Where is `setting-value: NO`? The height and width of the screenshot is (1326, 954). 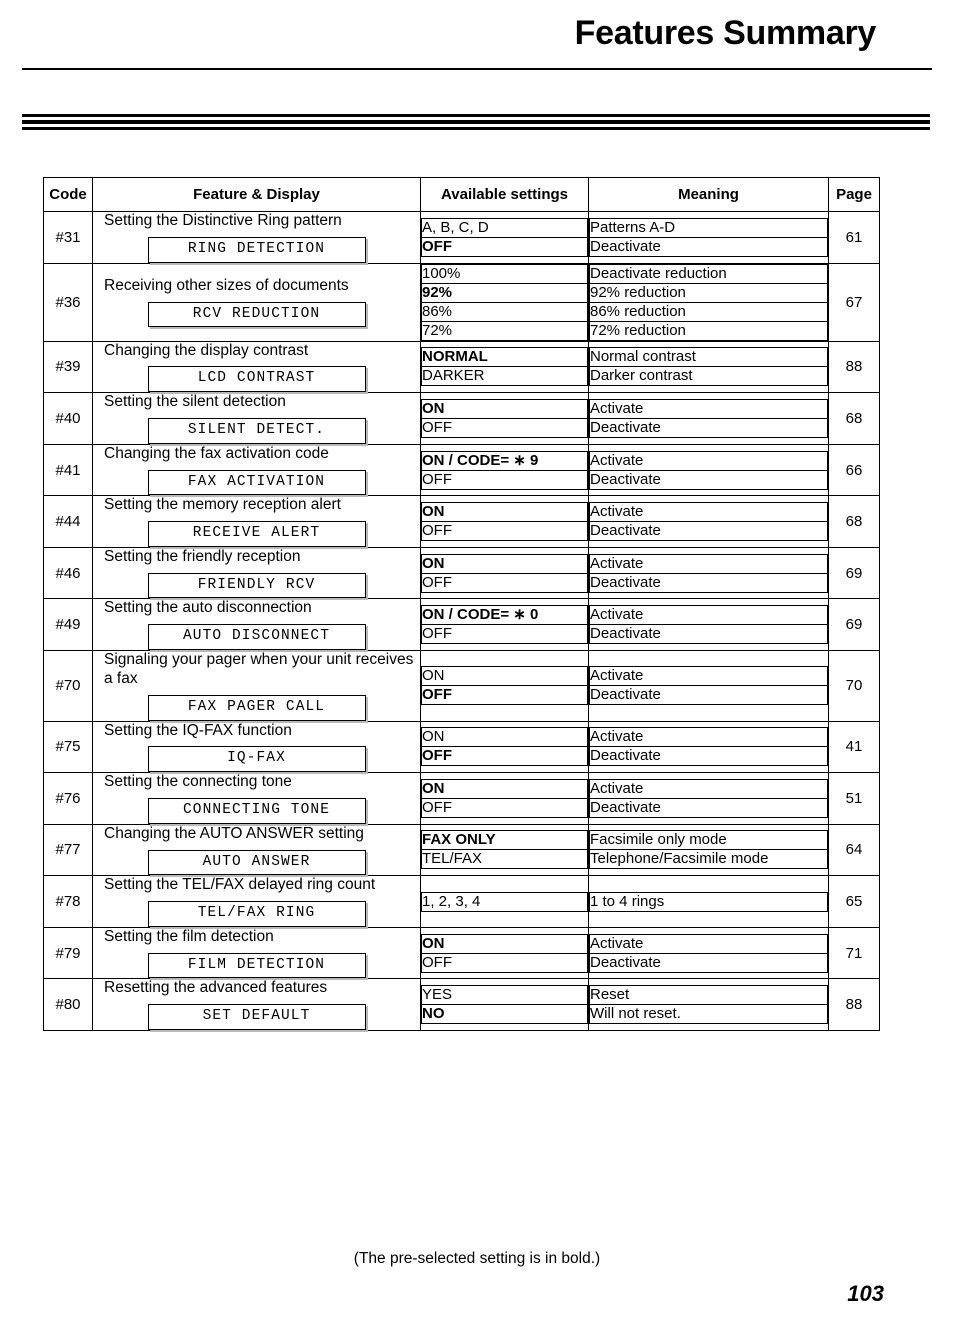
setting-value: NO is located at coordinates (504, 1014).